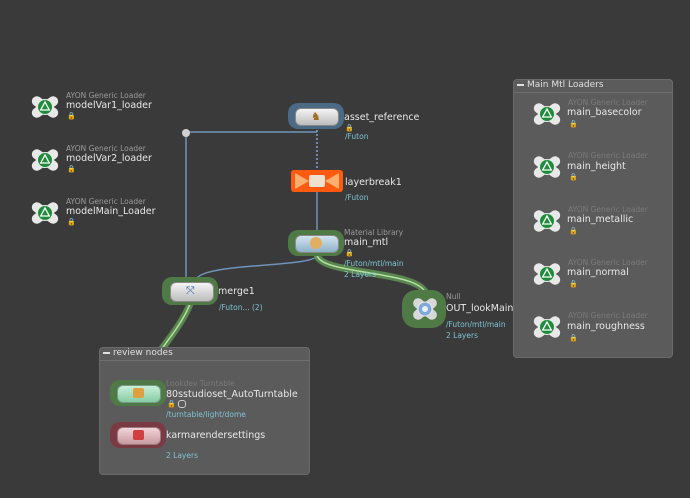 This screenshot has height=498, width=690. What do you see at coordinates (232, 394) in the screenshot?
I see `node-name: 80sstudioset_AutoTurntable` at bounding box center [232, 394].